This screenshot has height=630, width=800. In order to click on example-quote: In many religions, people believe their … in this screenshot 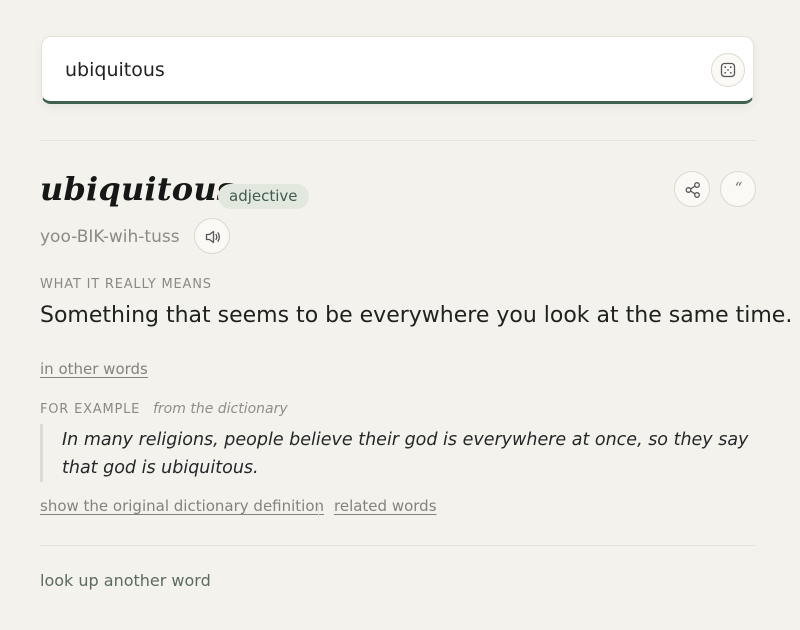, I will do `click(398, 453)`.